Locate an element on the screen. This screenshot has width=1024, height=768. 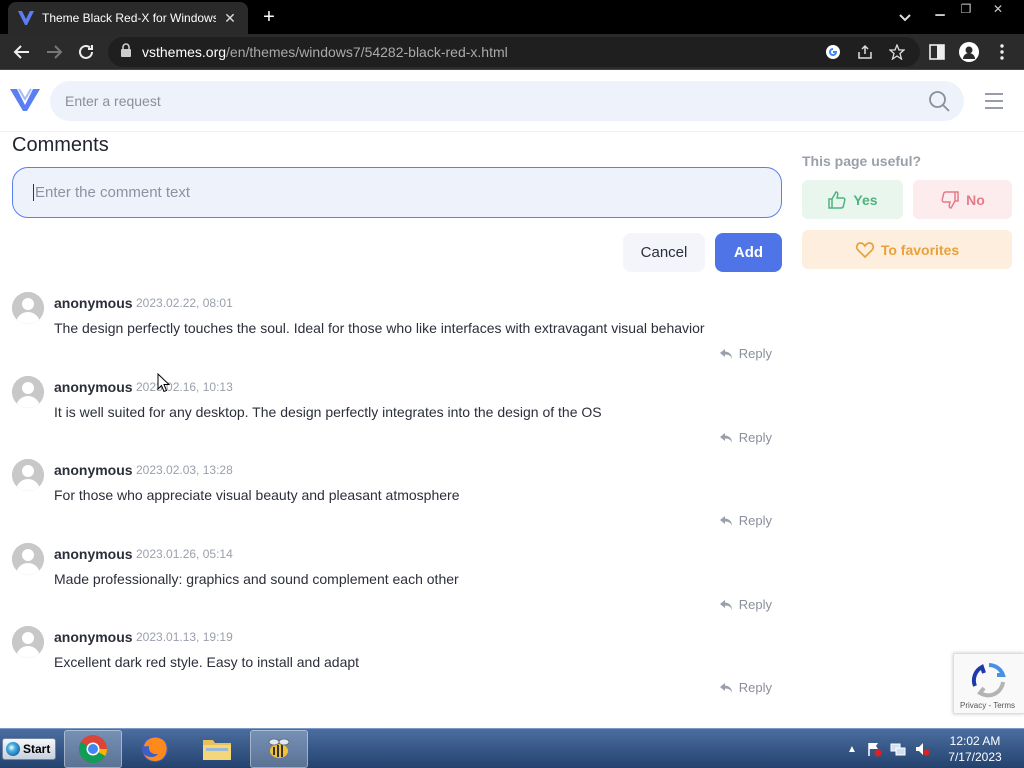
yes-button: Yes is located at coordinates (852, 199).